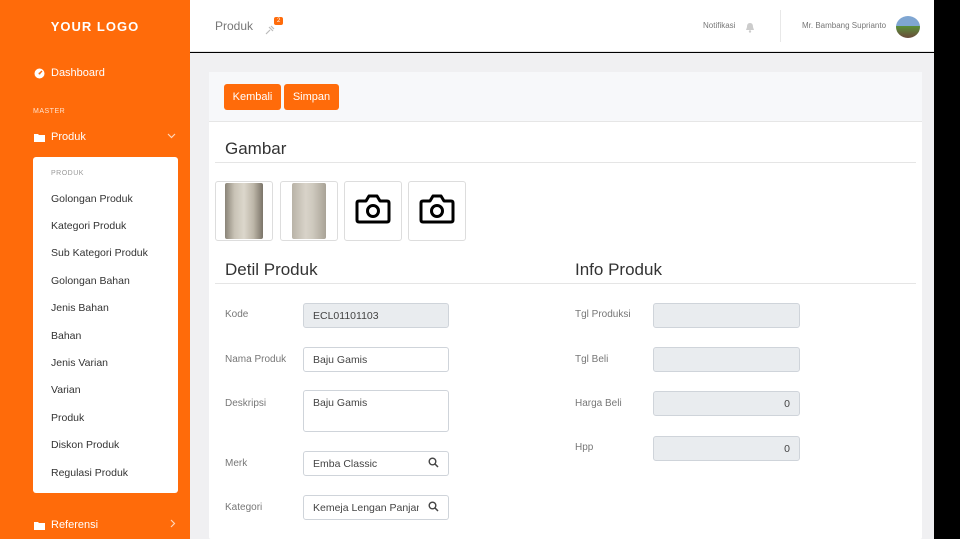 The width and height of the screenshot is (960, 539). What do you see at coordinates (376, 359) in the screenshot?
I see `nama-produk-field: Baju Gamis` at bounding box center [376, 359].